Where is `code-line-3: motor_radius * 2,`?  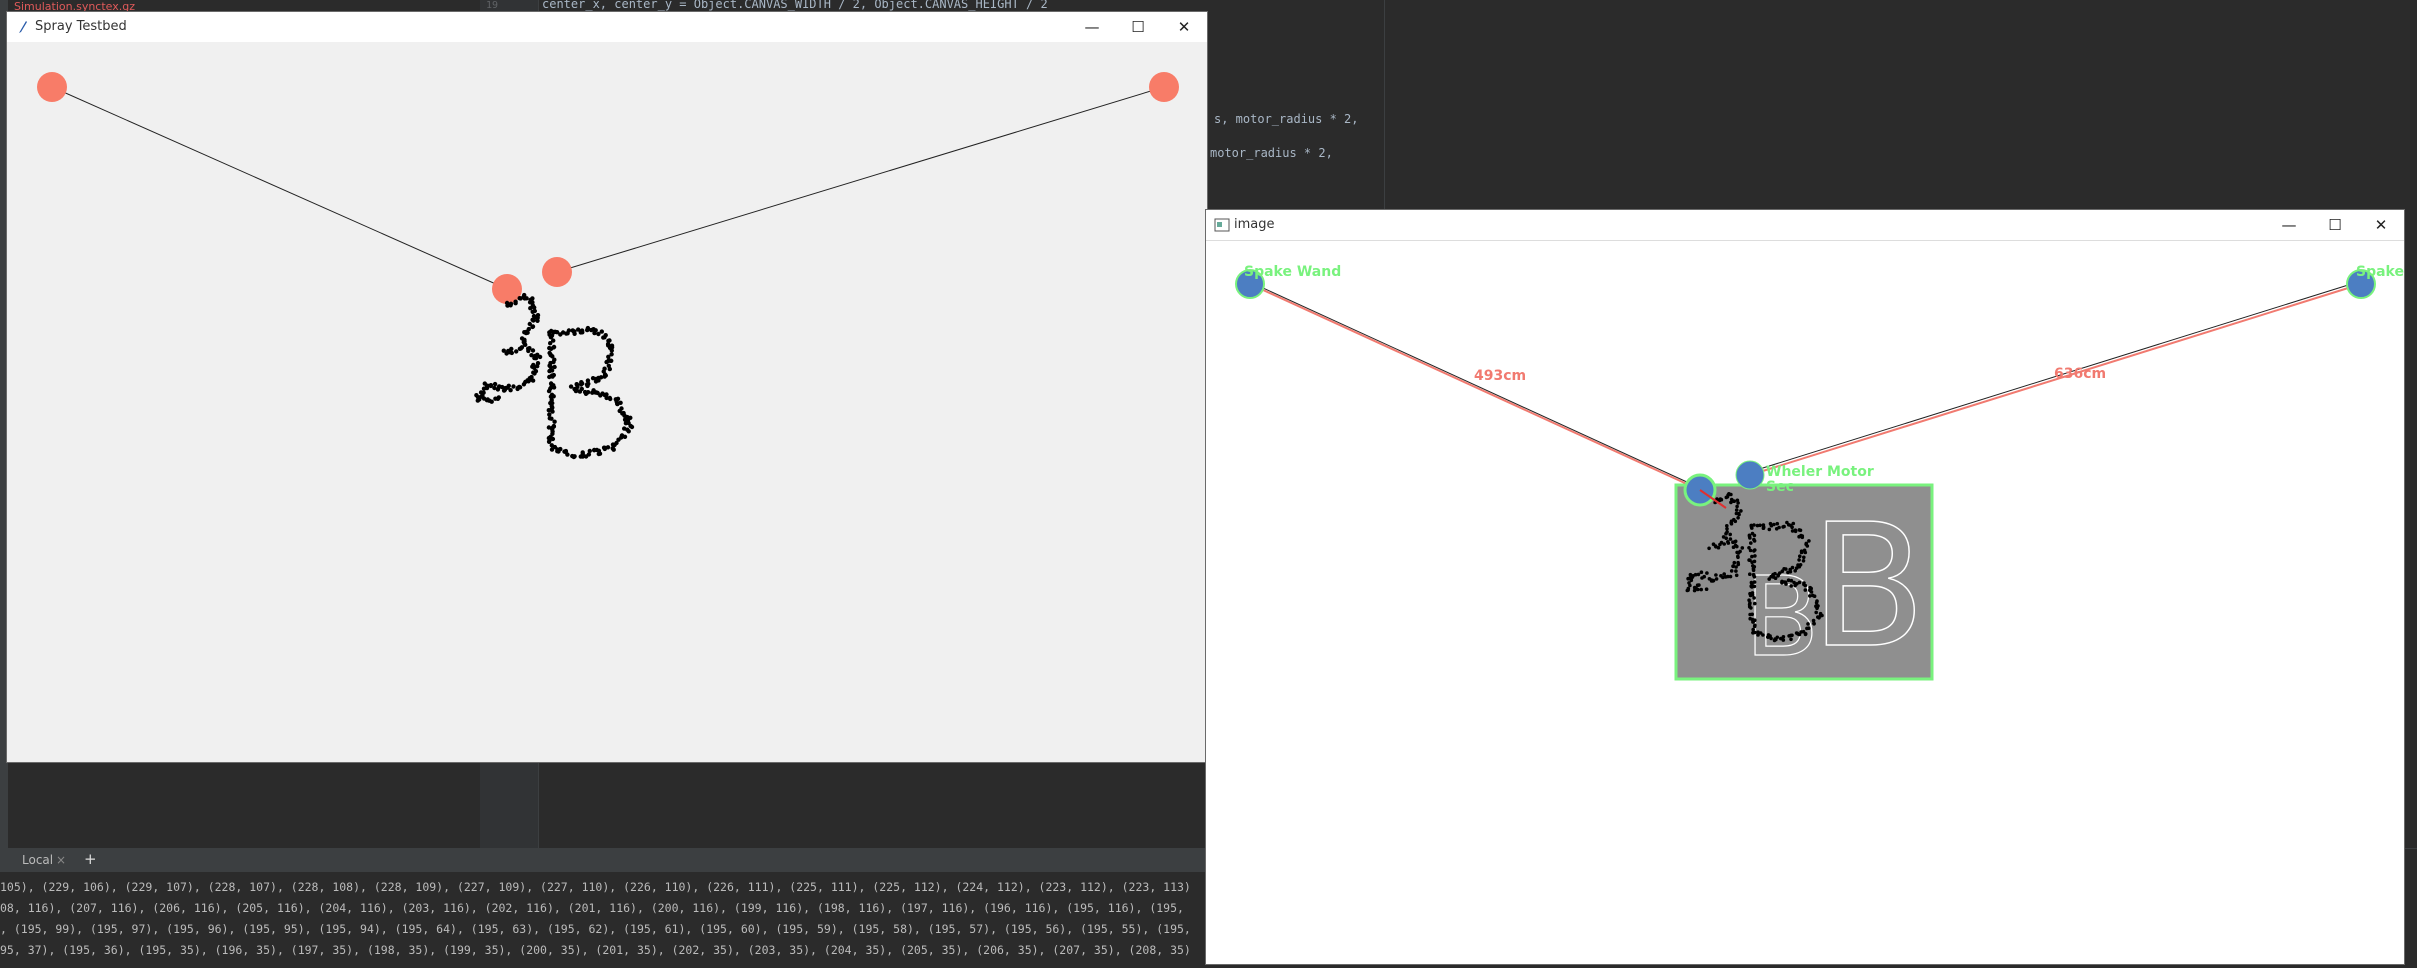
code-line-3: motor_radius * 2, is located at coordinates (1271, 153).